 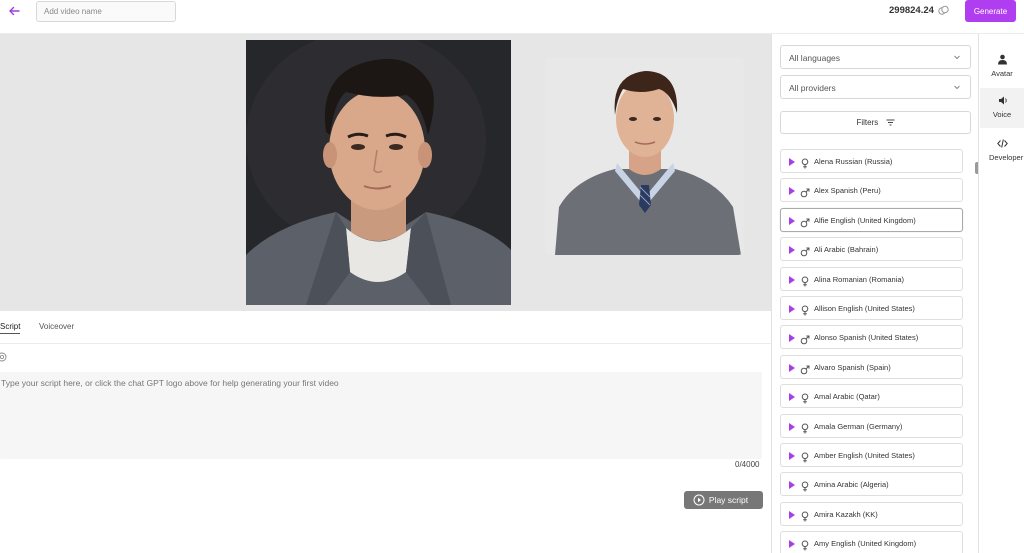 I want to click on voice-icon, so click(x=1003, y=100).